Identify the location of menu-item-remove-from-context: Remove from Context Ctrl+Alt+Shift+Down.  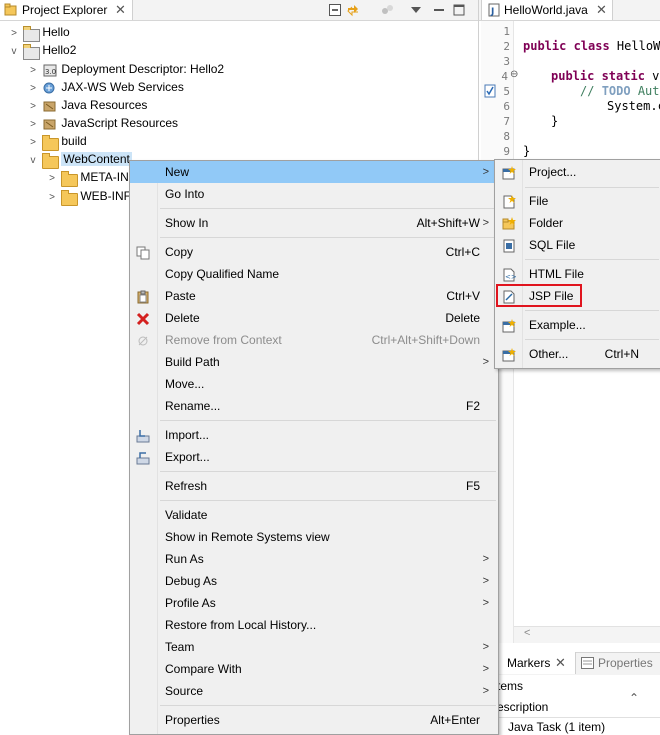
(314, 340).